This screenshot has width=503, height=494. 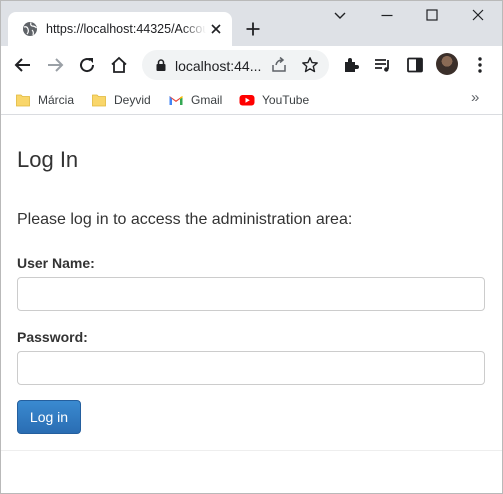 I want to click on bookmark-marcia: Márcia, so click(x=44, y=100).